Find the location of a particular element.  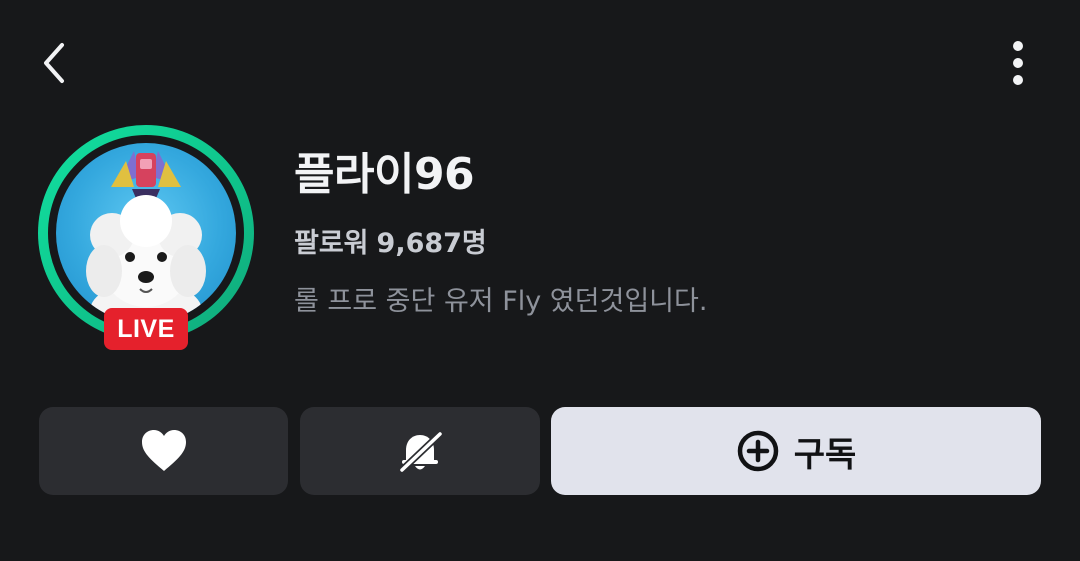

more-vertical-icon is located at coordinates (1018, 63).